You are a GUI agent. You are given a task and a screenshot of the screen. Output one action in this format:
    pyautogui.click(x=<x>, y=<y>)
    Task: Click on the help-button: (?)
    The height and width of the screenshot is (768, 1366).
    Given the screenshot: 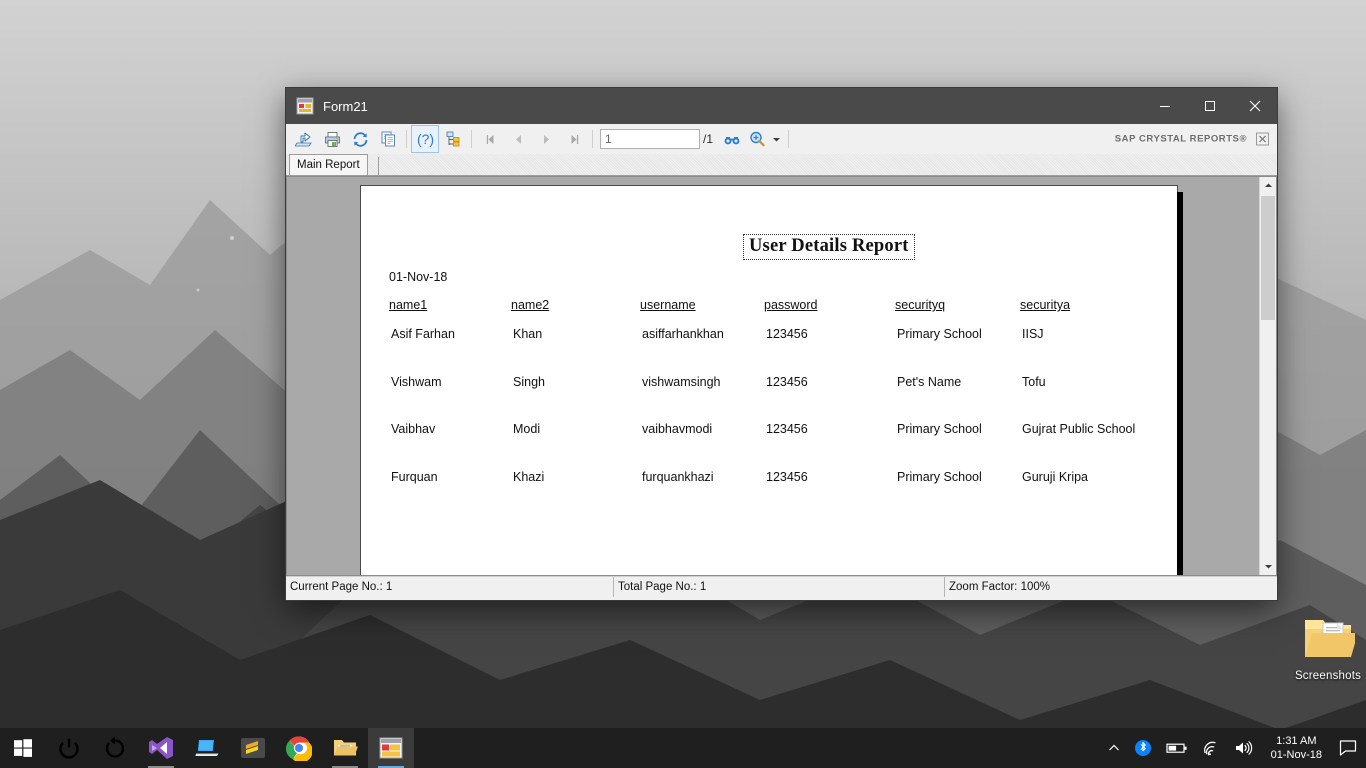 What is the action you would take?
    pyautogui.click(x=425, y=139)
    